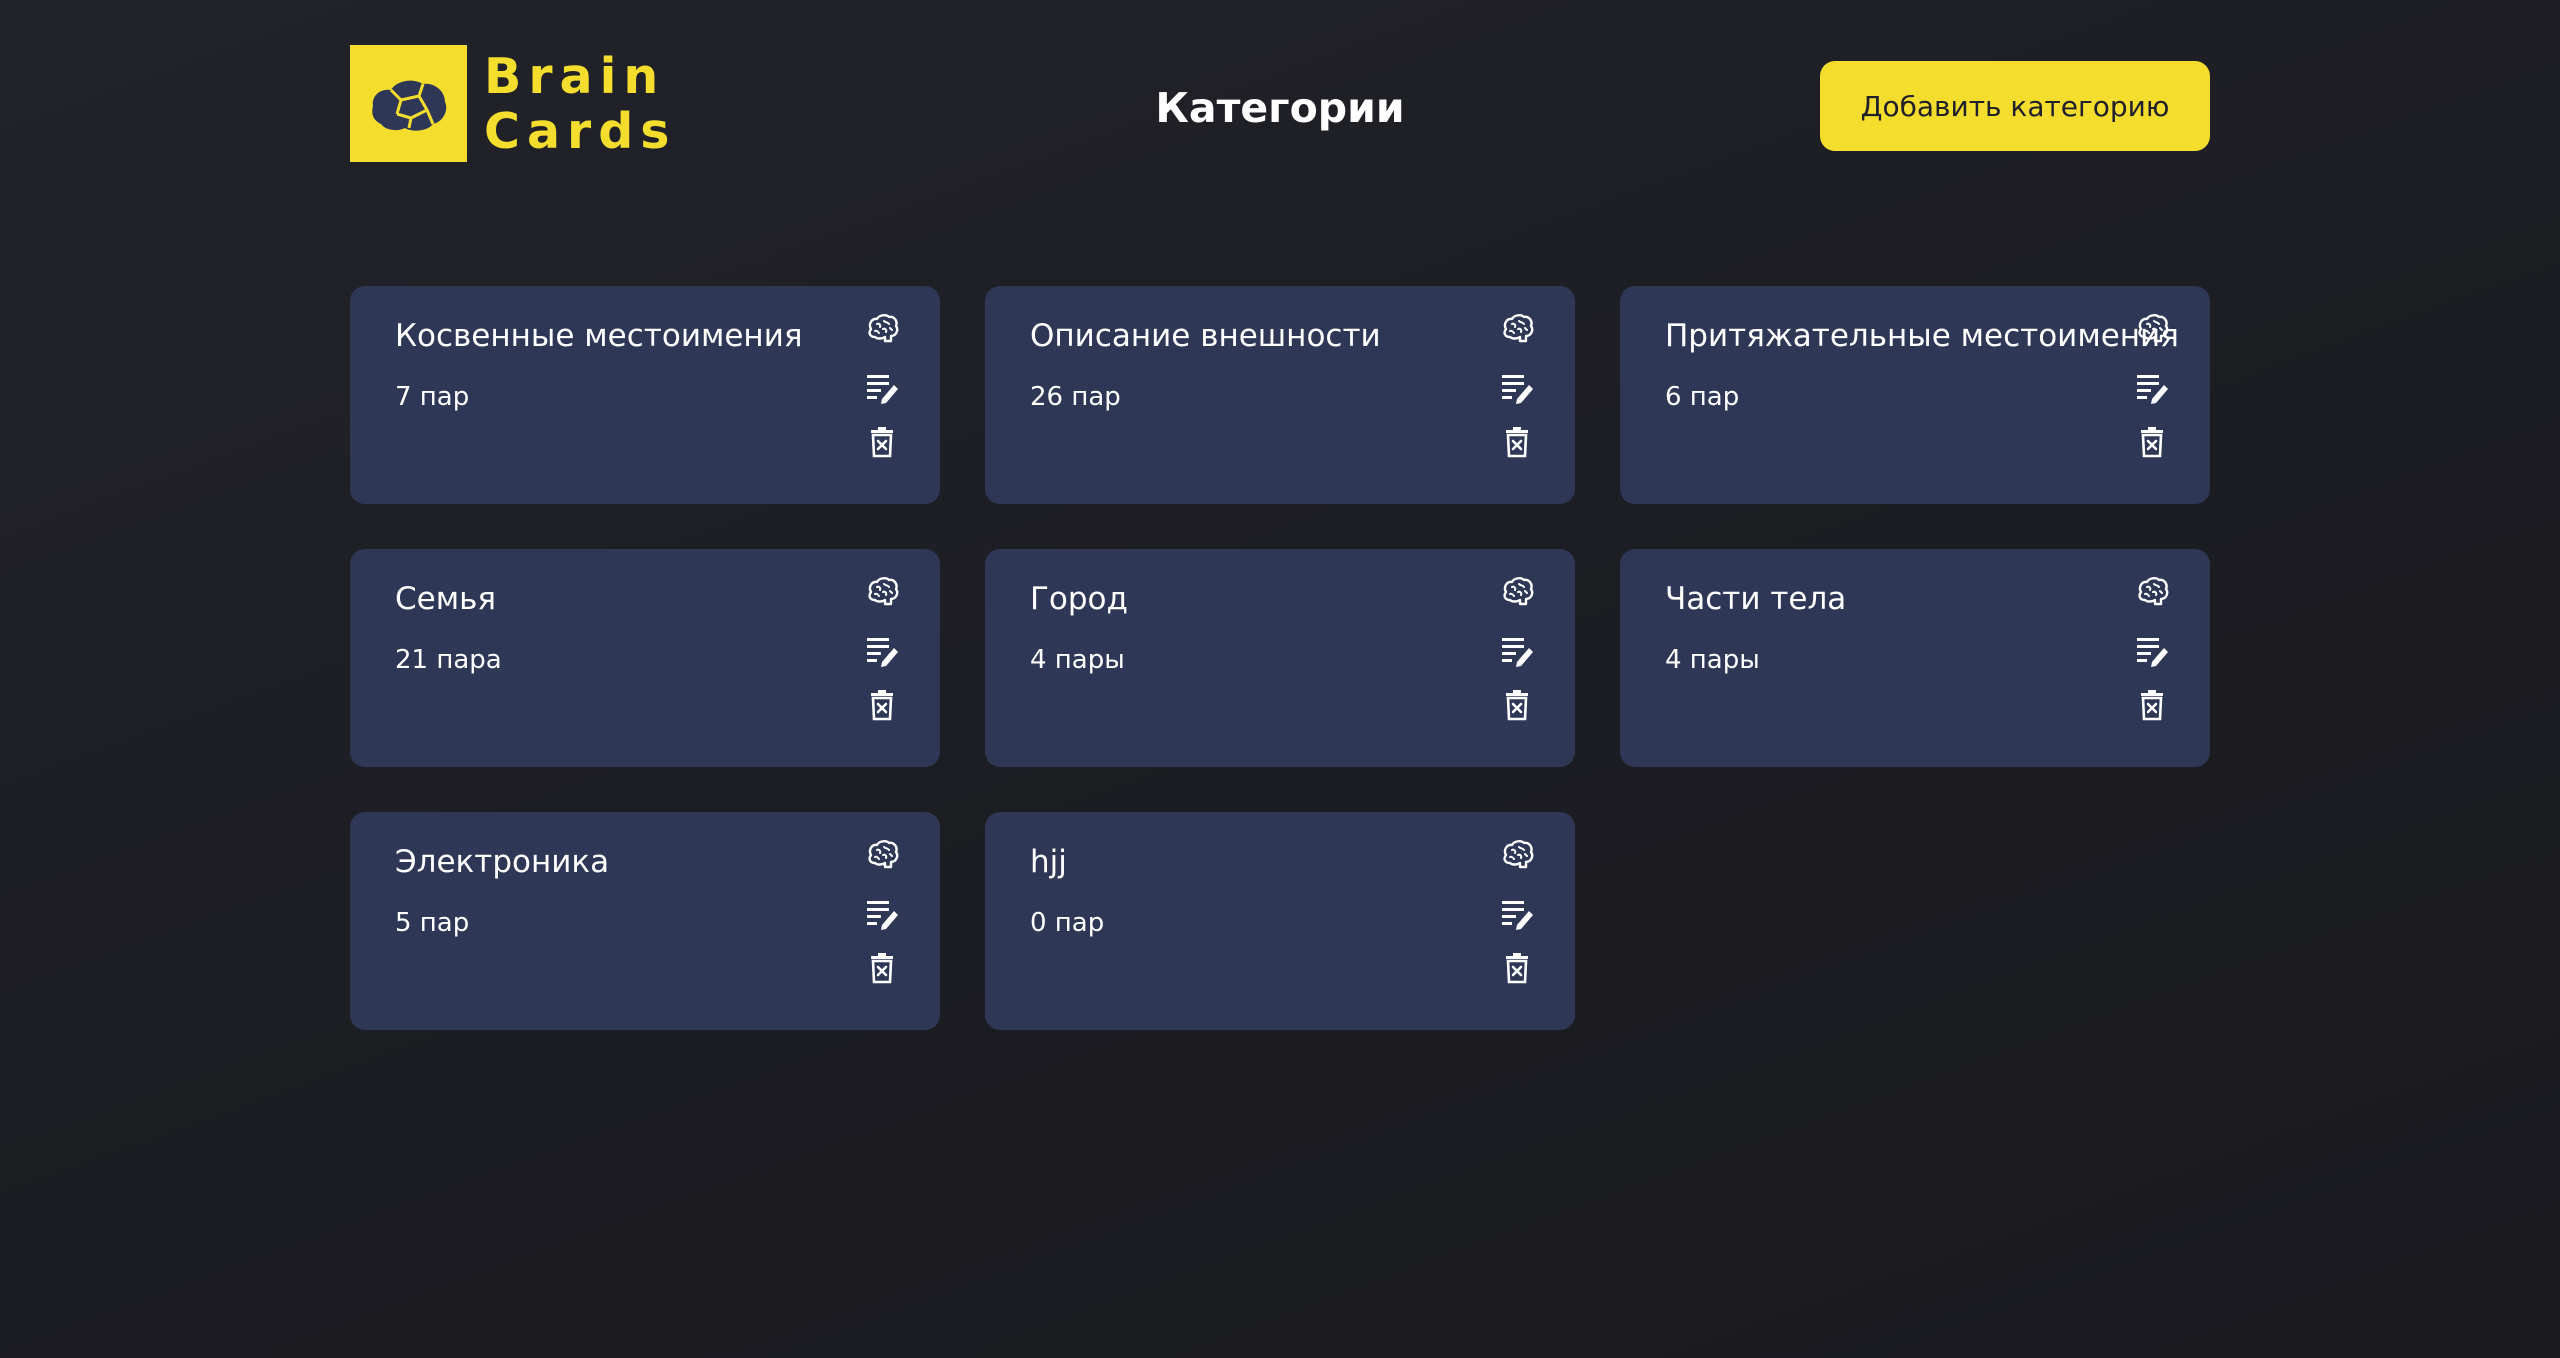 The height and width of the screenshot is (1358, 2560). Describe the element at coordinates (1048, 862) in the screenshot. I see `category-title: hjj` at that location.